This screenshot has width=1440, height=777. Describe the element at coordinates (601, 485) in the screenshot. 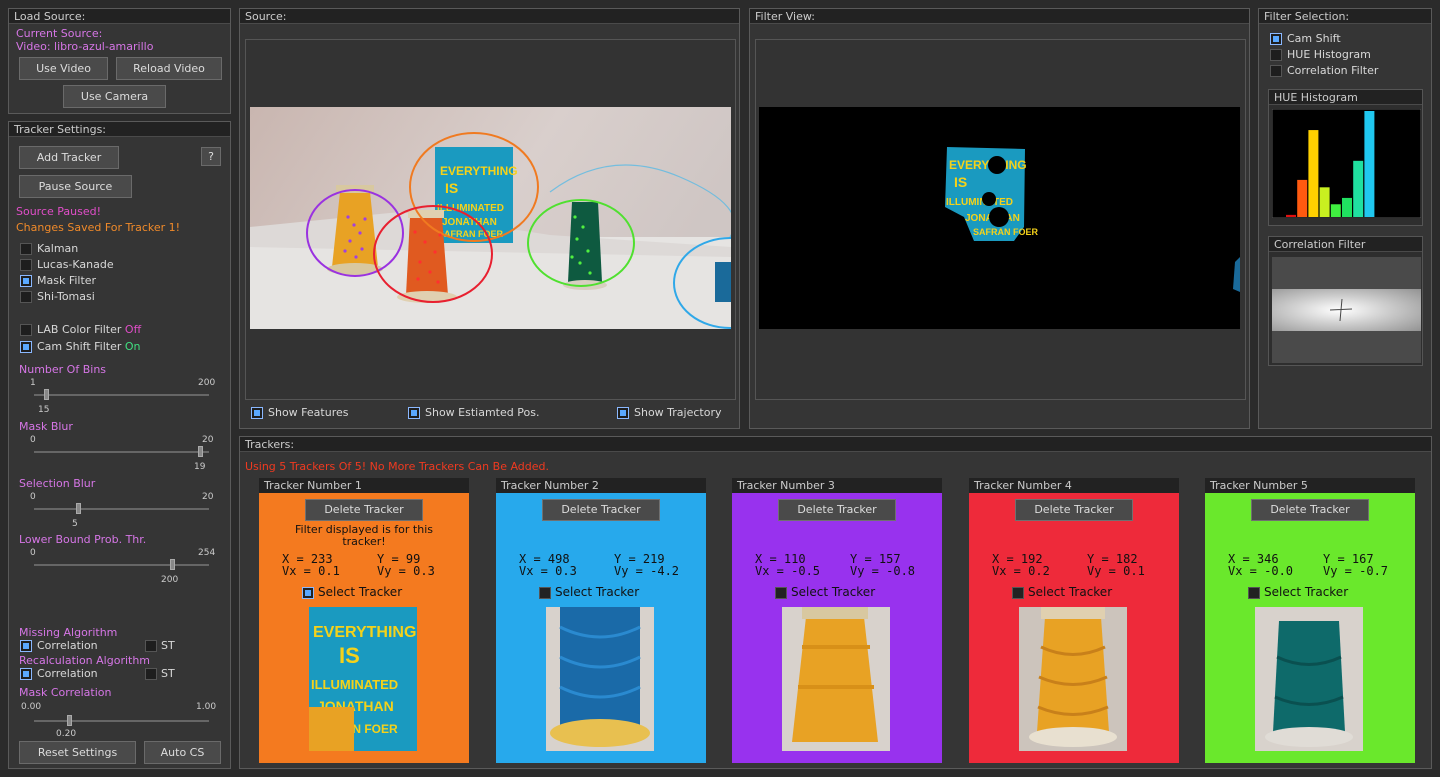

I see `tracker-title-2: Tracker Number 2` at that location.